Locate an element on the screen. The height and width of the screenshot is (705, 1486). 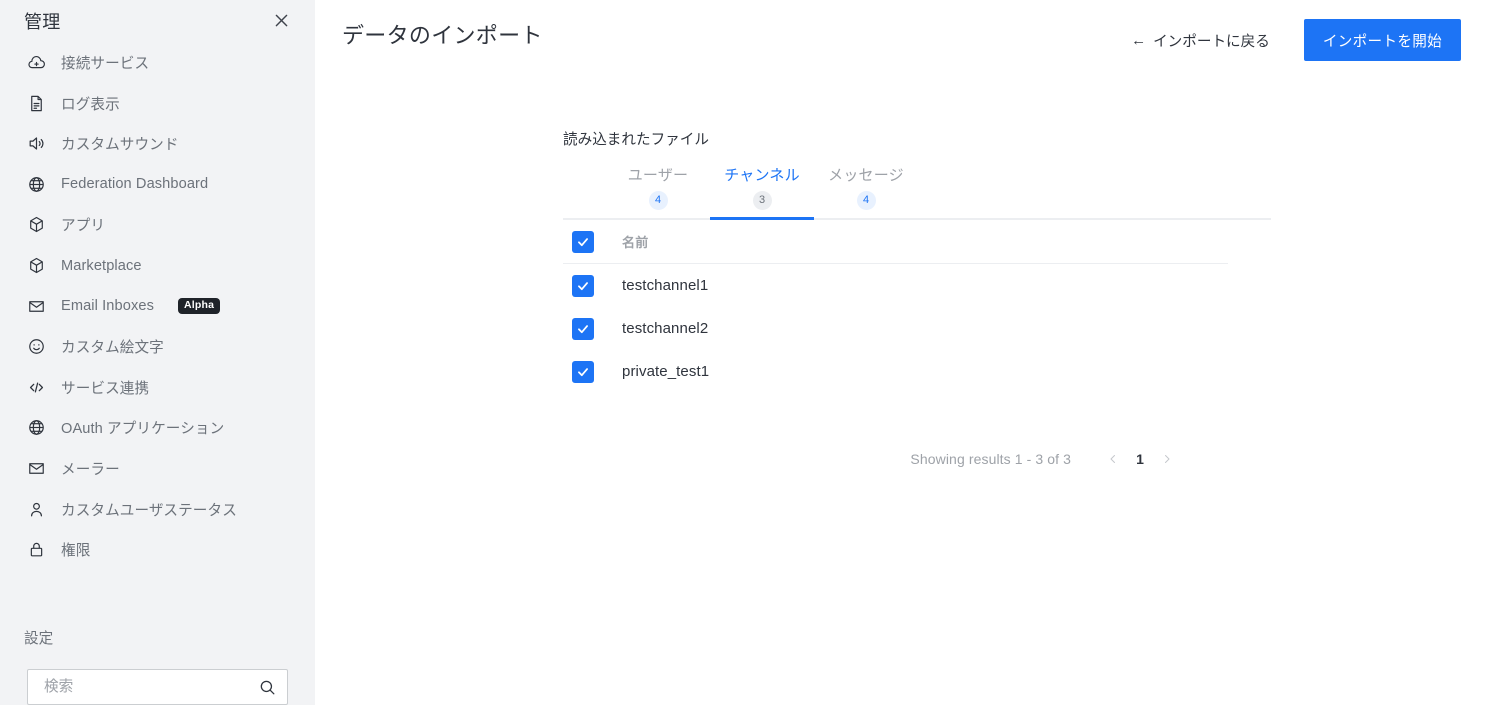
sidebar-search-wrap is located at coordinates (157, 687).